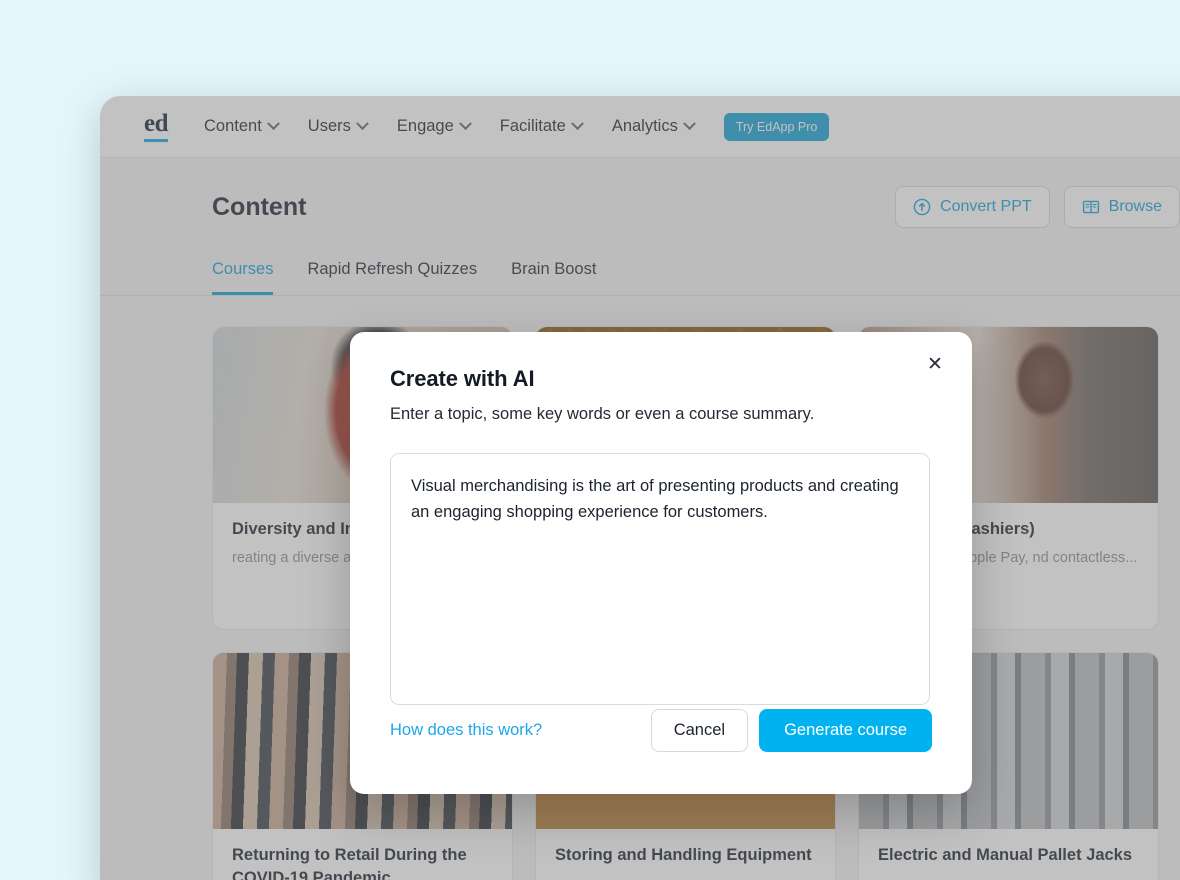  I want to click on page-header-actions: Convert PPT Browse, so click(1037, 207).